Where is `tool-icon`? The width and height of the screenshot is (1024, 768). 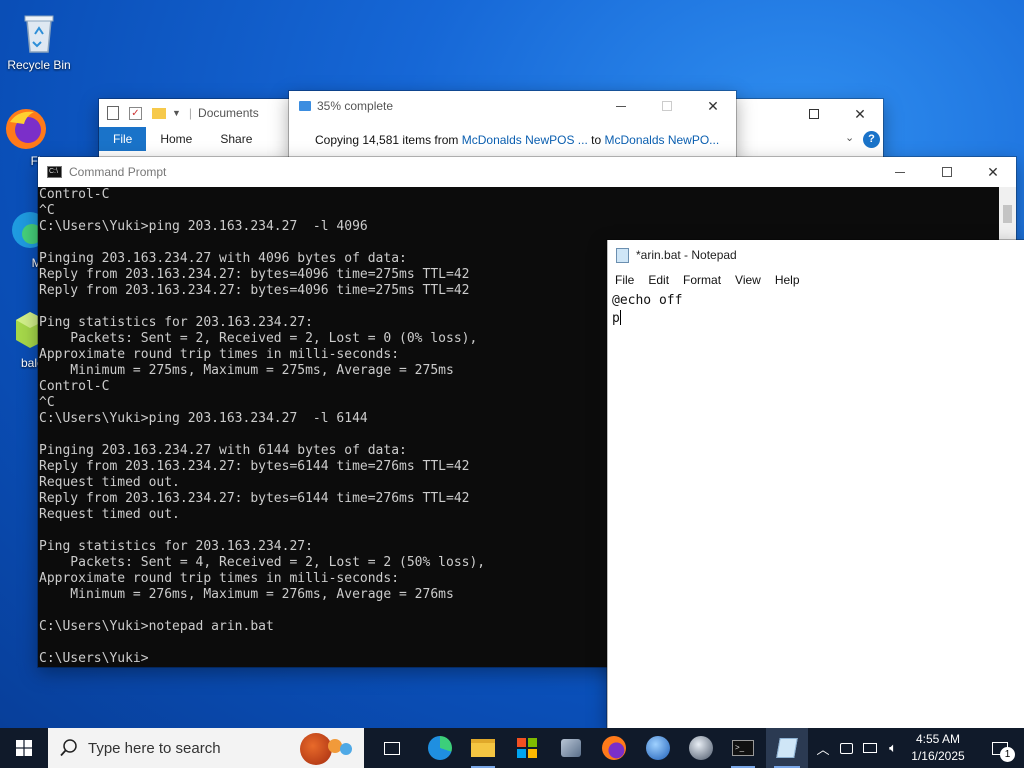 tool-icon is located at coordinates (571, 748).